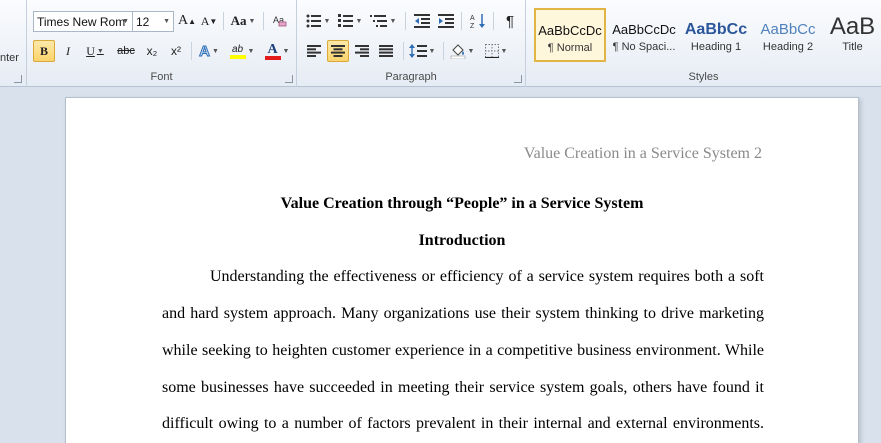 The width and height of the screenshot is (881, 443). I want to click on bullets-button: ▼, so click(318, 21).